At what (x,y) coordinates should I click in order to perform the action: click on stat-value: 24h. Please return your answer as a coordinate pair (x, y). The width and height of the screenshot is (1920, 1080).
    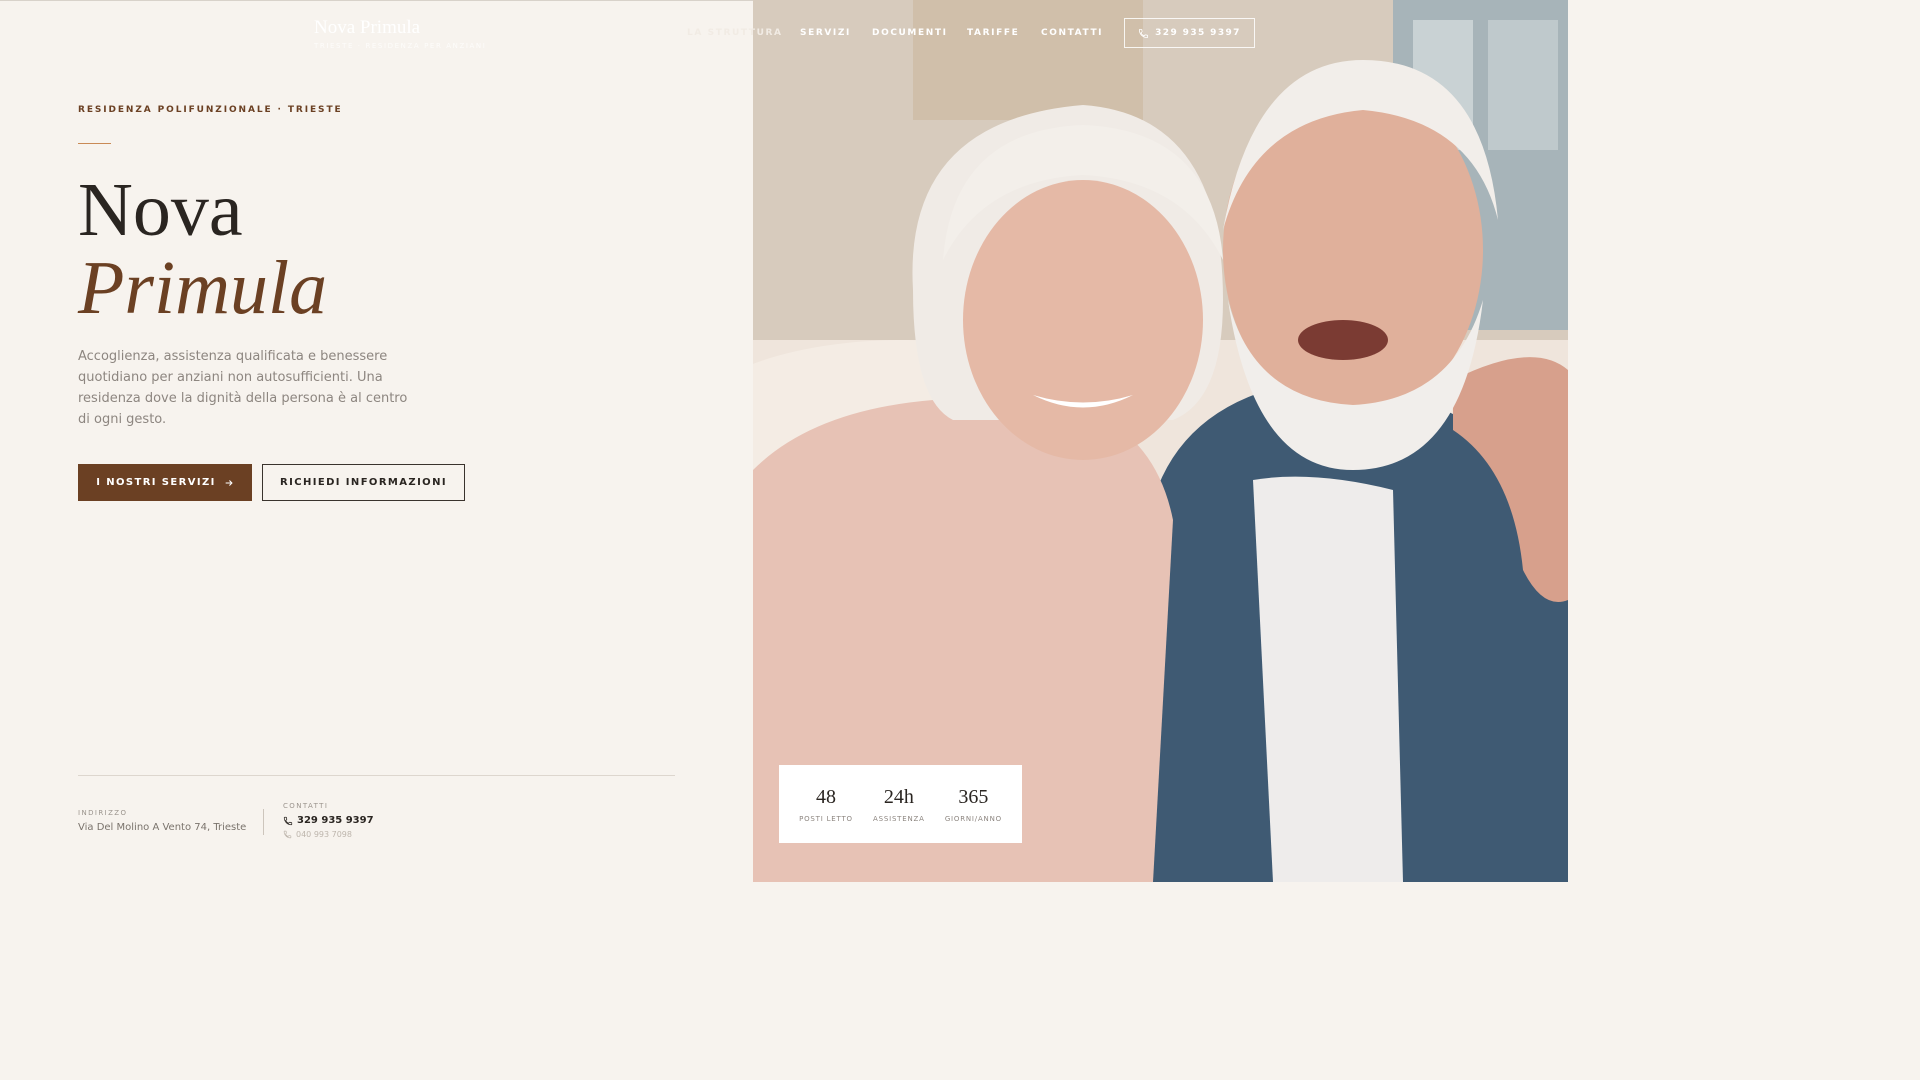
    Looking at the image, I should click on (898, 796).